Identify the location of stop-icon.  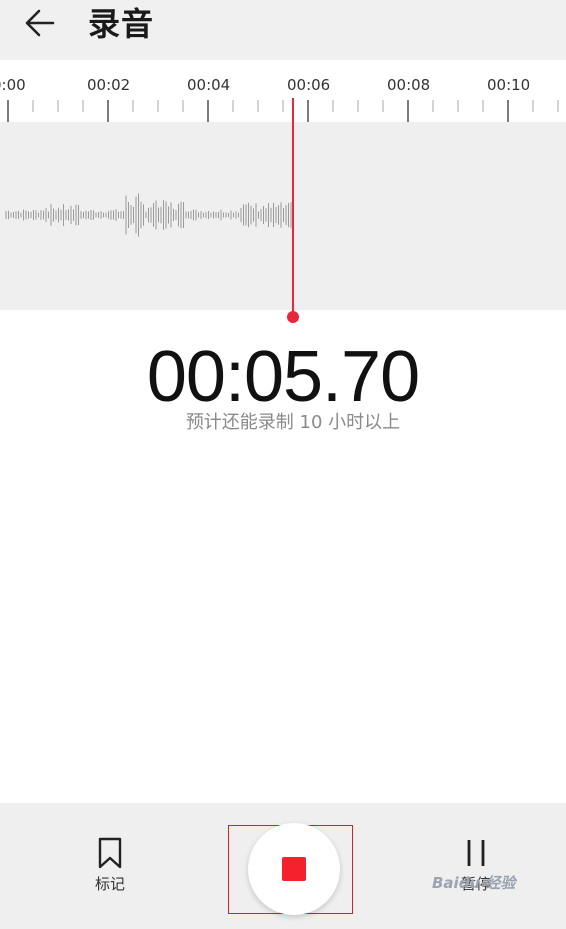
(294, 869).